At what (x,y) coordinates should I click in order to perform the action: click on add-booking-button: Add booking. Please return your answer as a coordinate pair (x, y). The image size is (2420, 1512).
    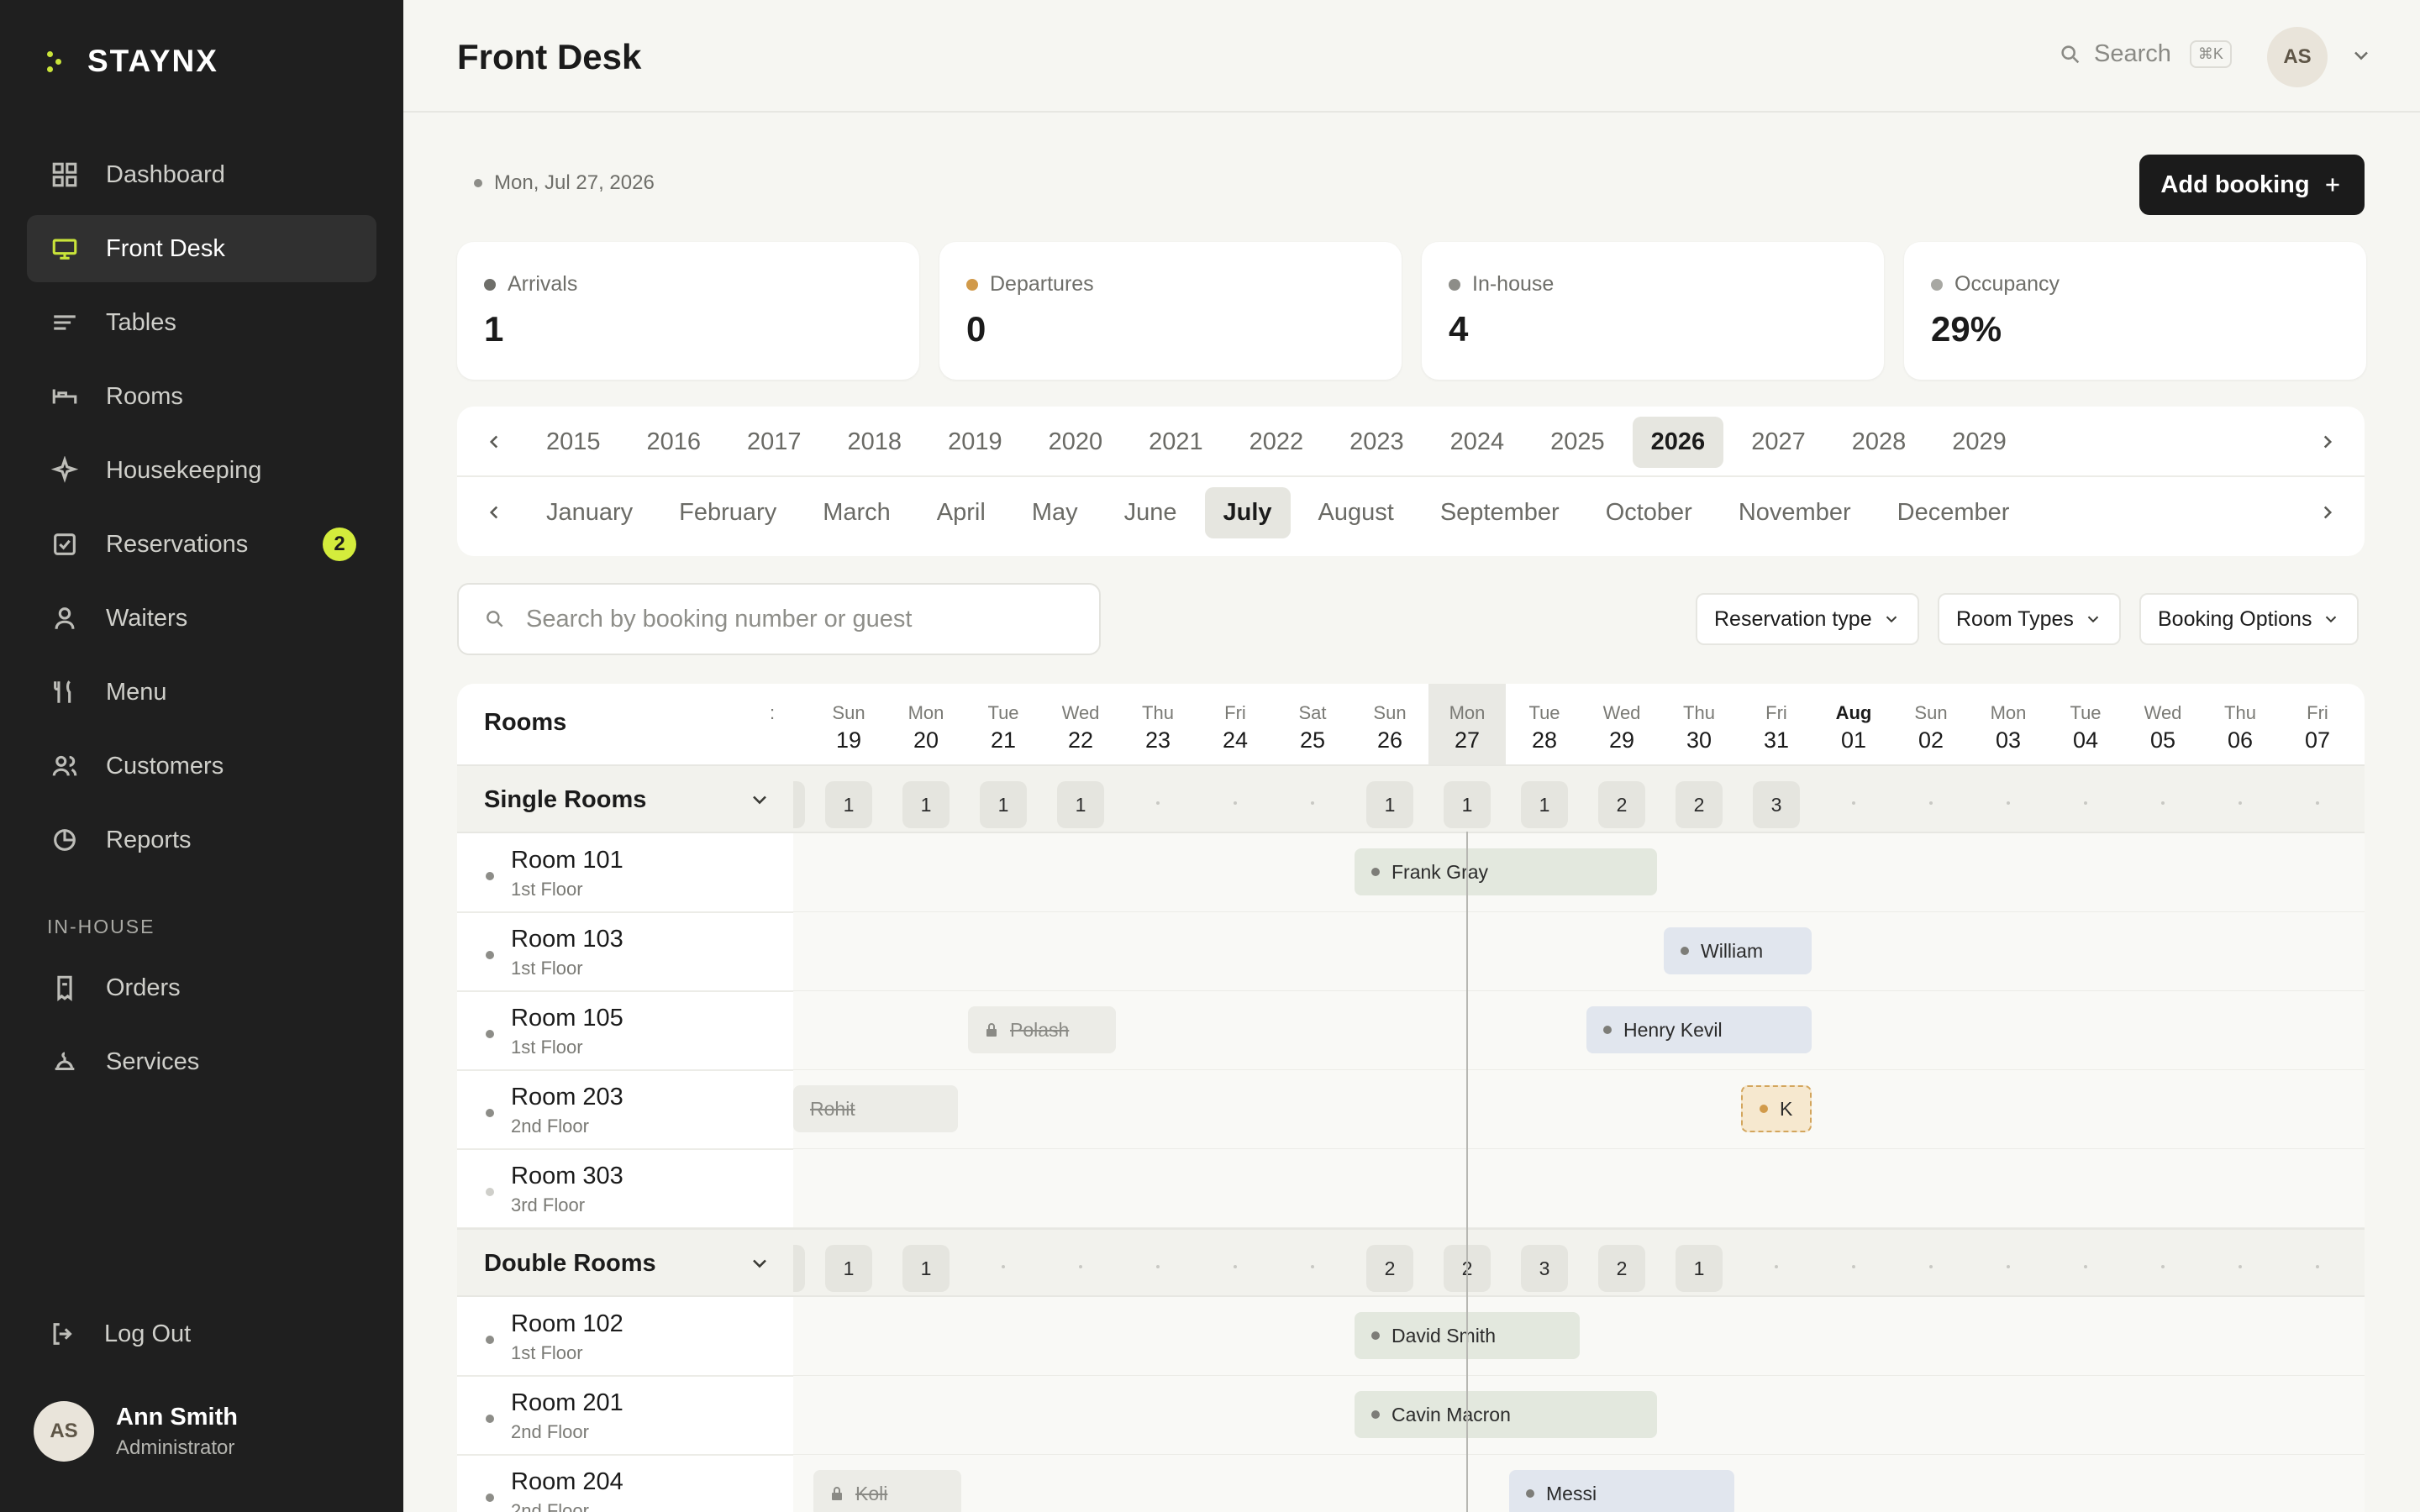
    Looking at the image, I should click on (2252, 185).